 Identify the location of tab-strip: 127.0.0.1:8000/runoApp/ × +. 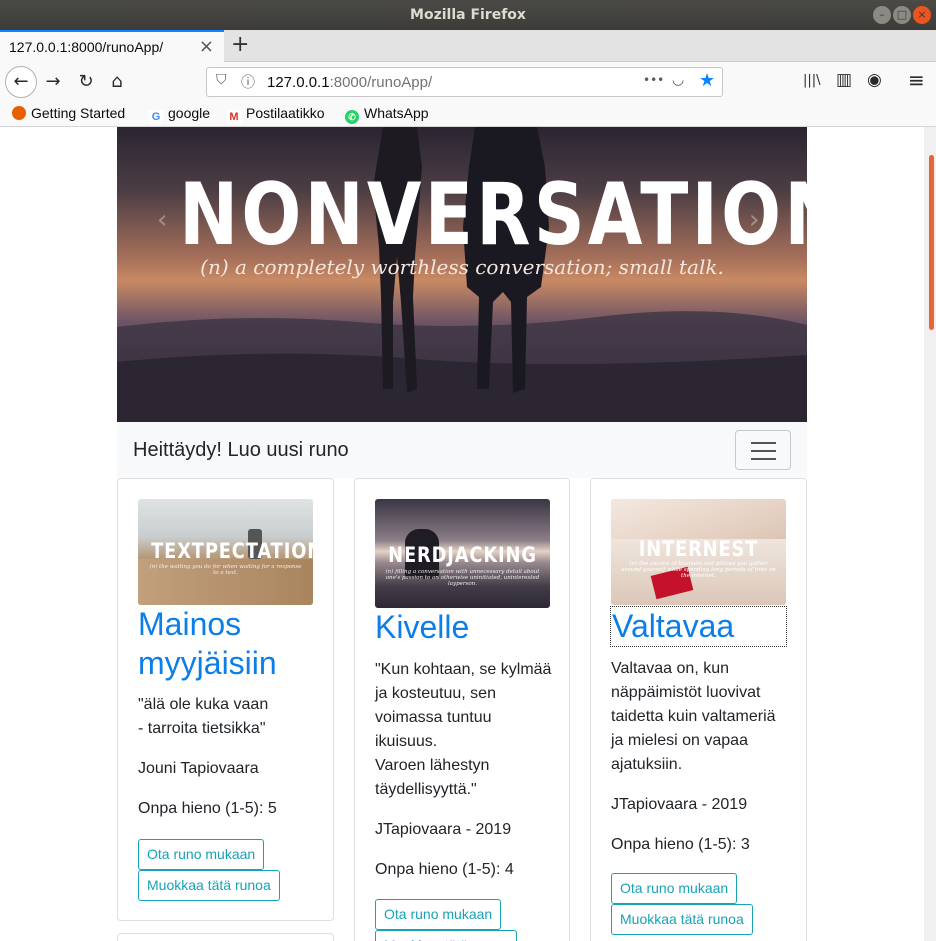
(468, 46).